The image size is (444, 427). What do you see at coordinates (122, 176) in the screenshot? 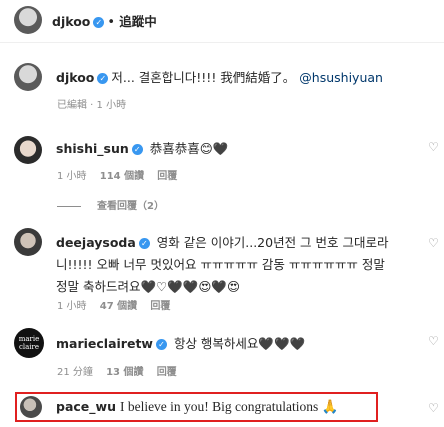
I see `comment-likes: 114 個讚` at bounding box center [122, 176].